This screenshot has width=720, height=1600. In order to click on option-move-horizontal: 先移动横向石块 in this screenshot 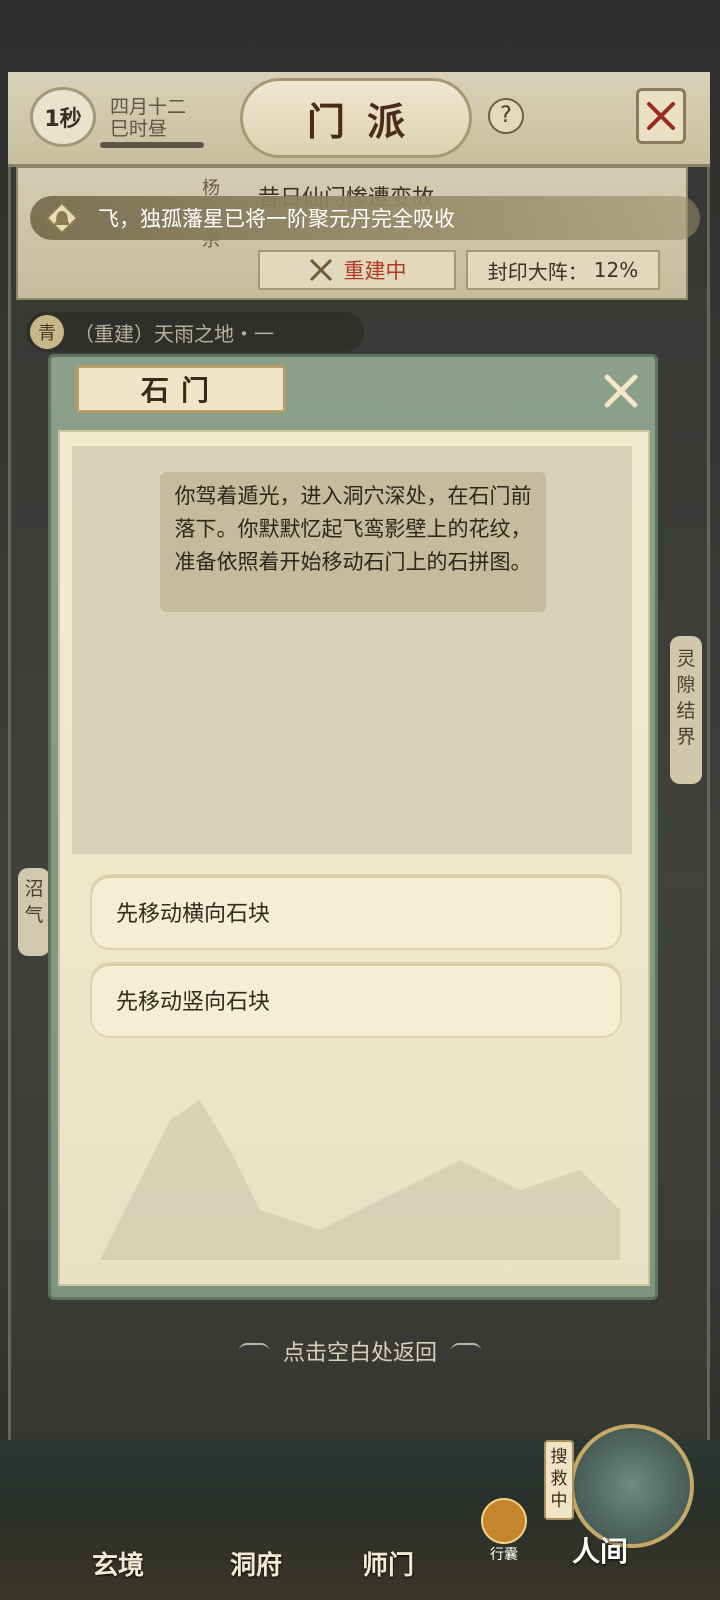, I will do `click(356, 912)`.